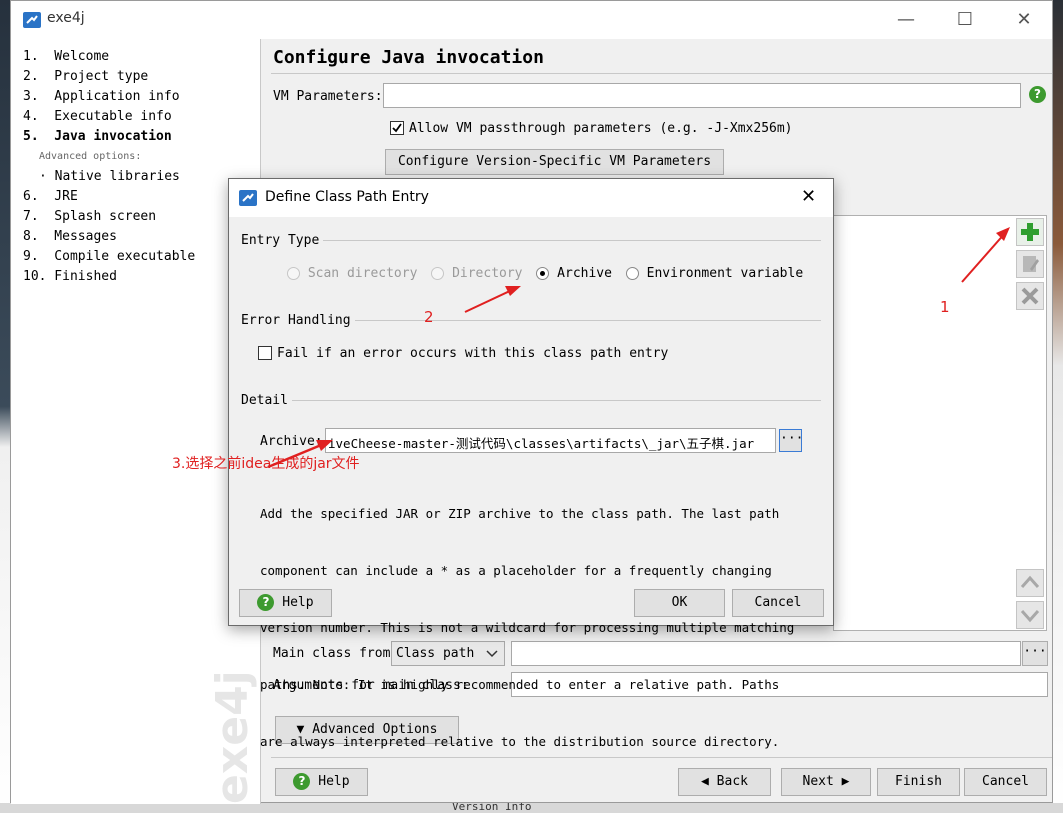 This screenshot has height=813, width=1063. I want to click on annotation-arrow-3-head, so click(324, 445).